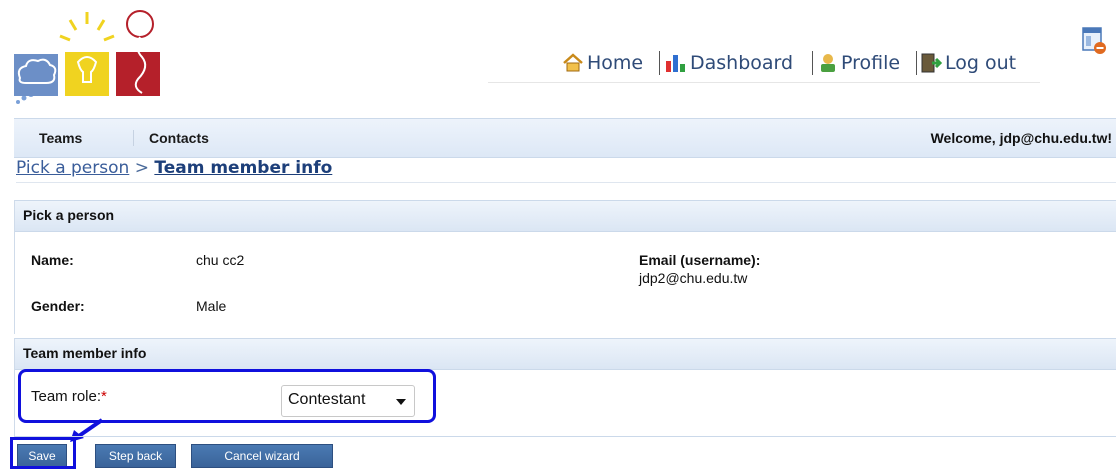 The height and width of the screenshot is (469, 1116). What do you see at coordinates (220, 260) in the screenshot?
I see `name-value: chu cc2` at bounding box center [220, 260].